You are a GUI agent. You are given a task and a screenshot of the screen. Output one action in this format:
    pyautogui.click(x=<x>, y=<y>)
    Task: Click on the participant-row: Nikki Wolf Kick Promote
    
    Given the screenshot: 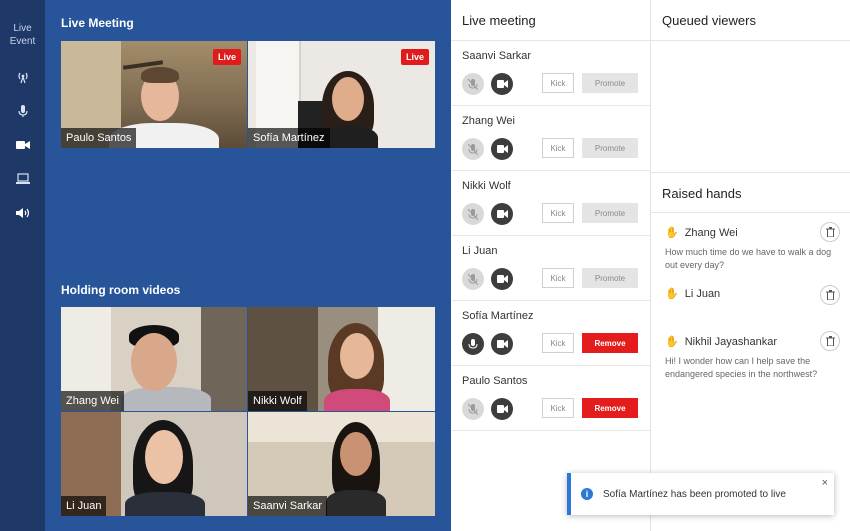 What is the action you would take?
    pyautogui.click(x=550, y=203)
    